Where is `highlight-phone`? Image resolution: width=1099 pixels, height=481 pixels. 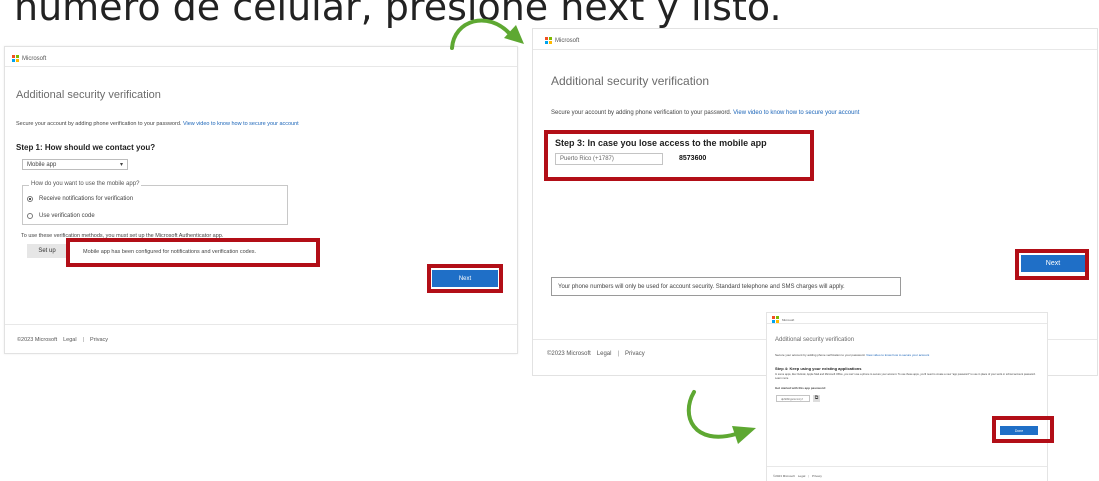
highlight-phone is located at coordinates (679, 155).